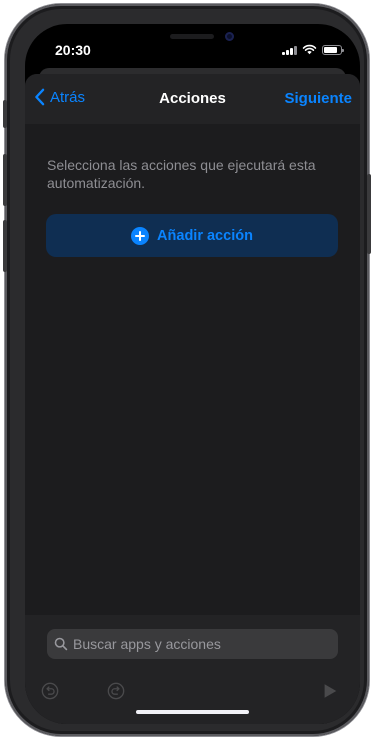  I want to click on side-button-volume-up, so click(5, 180).